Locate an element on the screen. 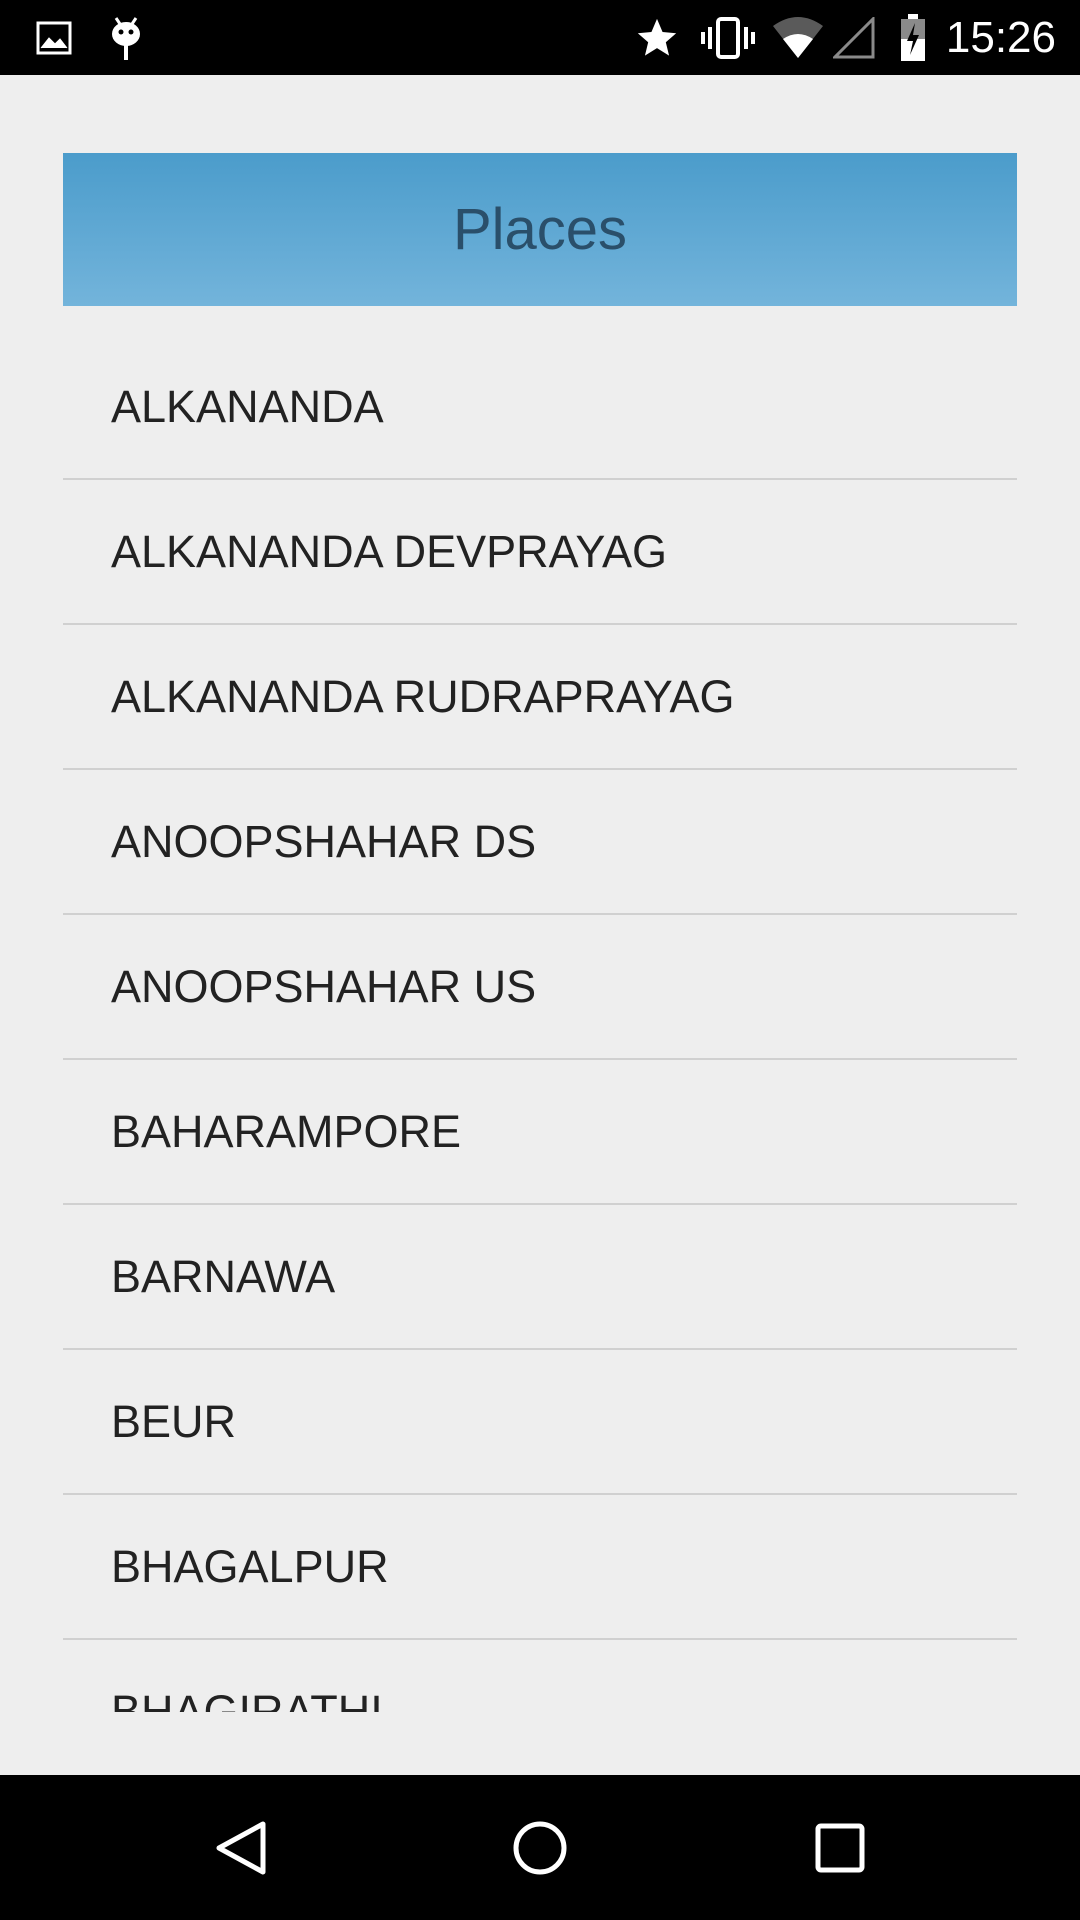  list-item-label: ANOOPSHAHAR US is located at coordinates (324, 986).